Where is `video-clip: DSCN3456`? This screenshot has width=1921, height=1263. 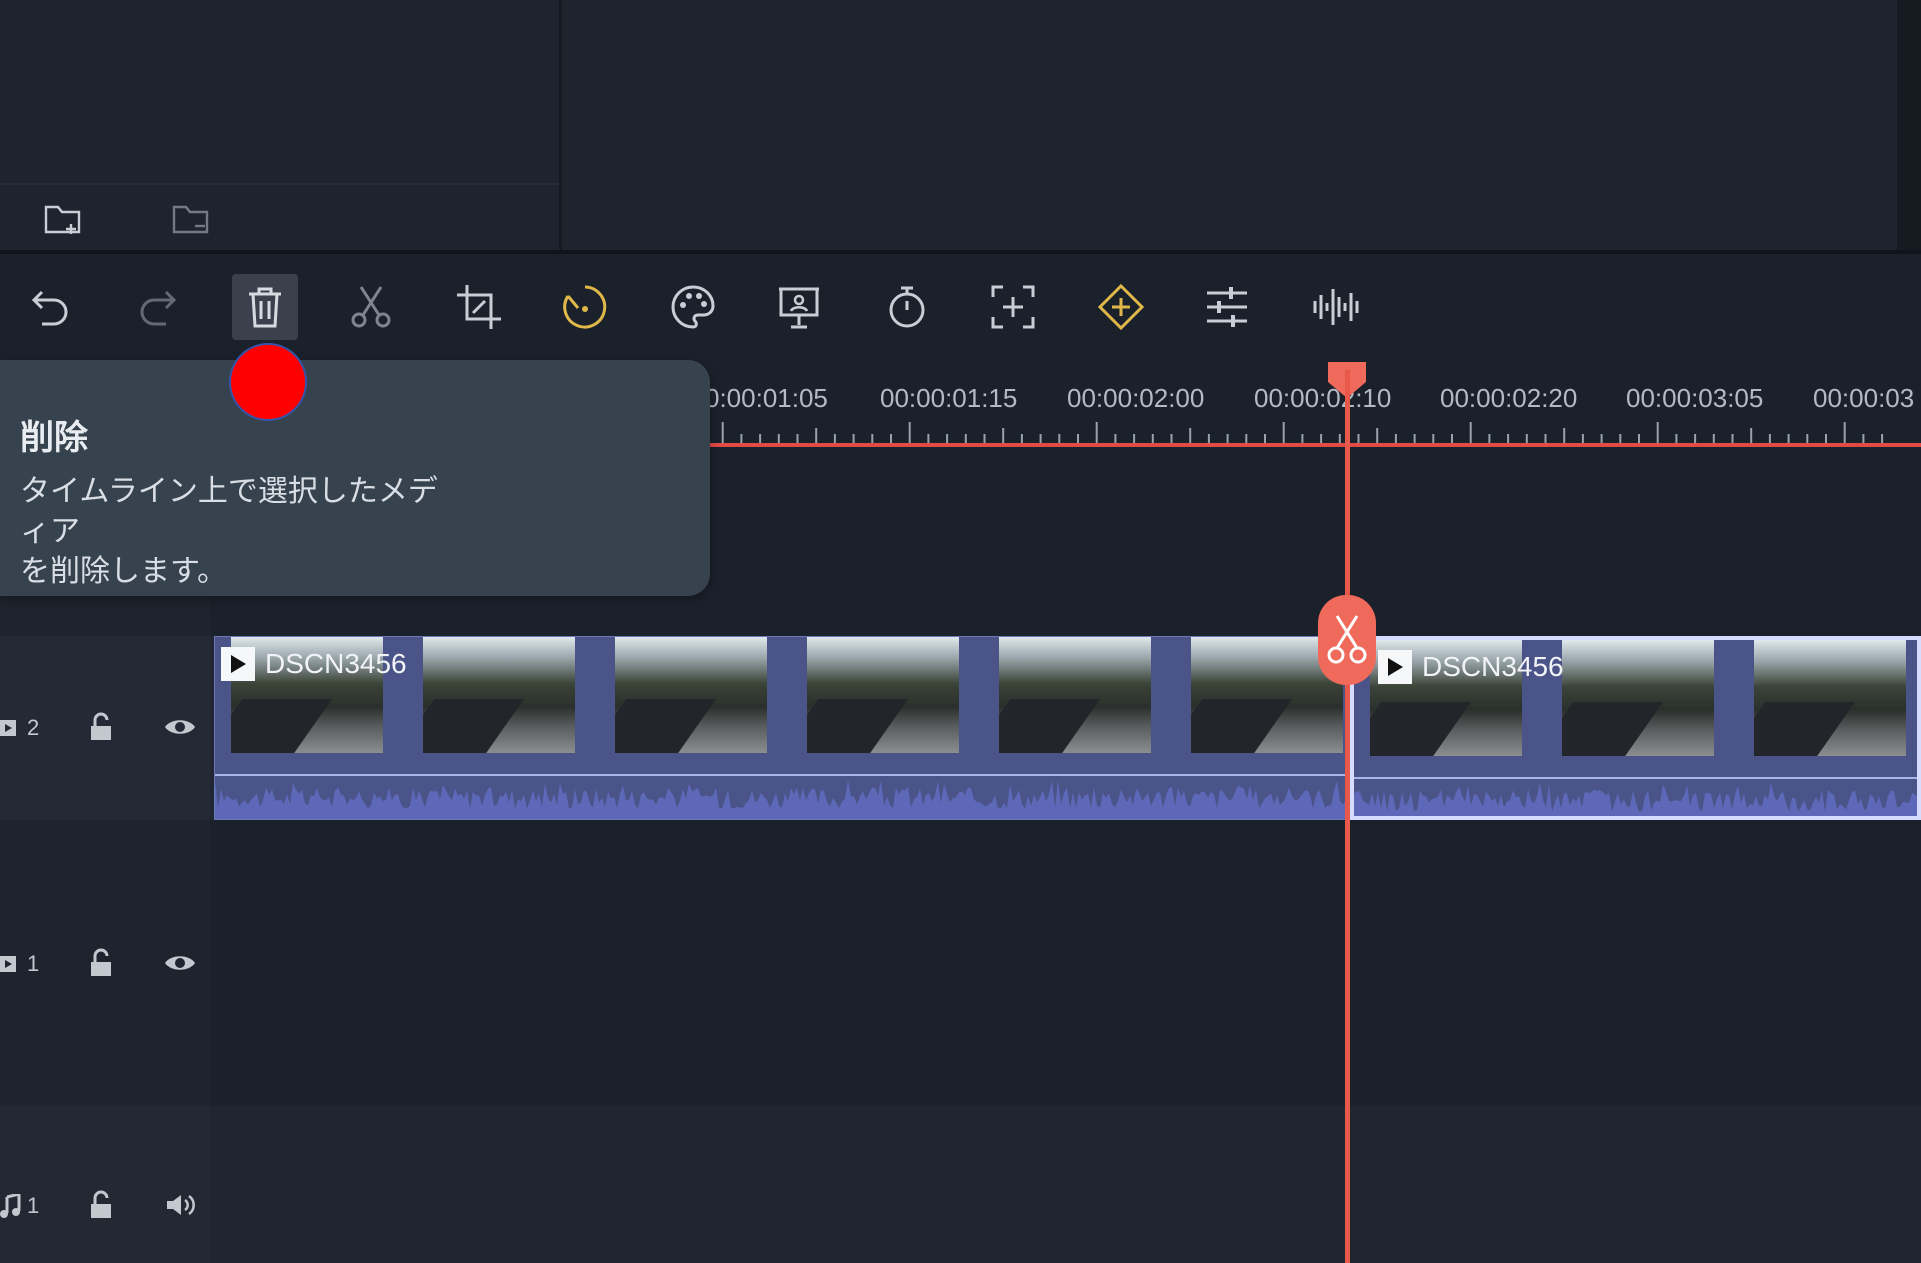 video-clip: DSCN3456 is located at coordinates (782, 728).